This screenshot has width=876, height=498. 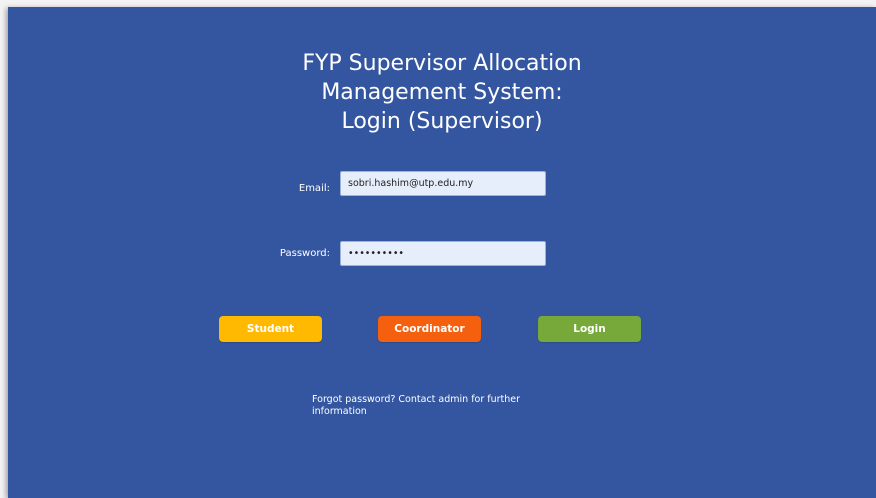 I want to click on password-label: Password:, so click(x=304, y=253).